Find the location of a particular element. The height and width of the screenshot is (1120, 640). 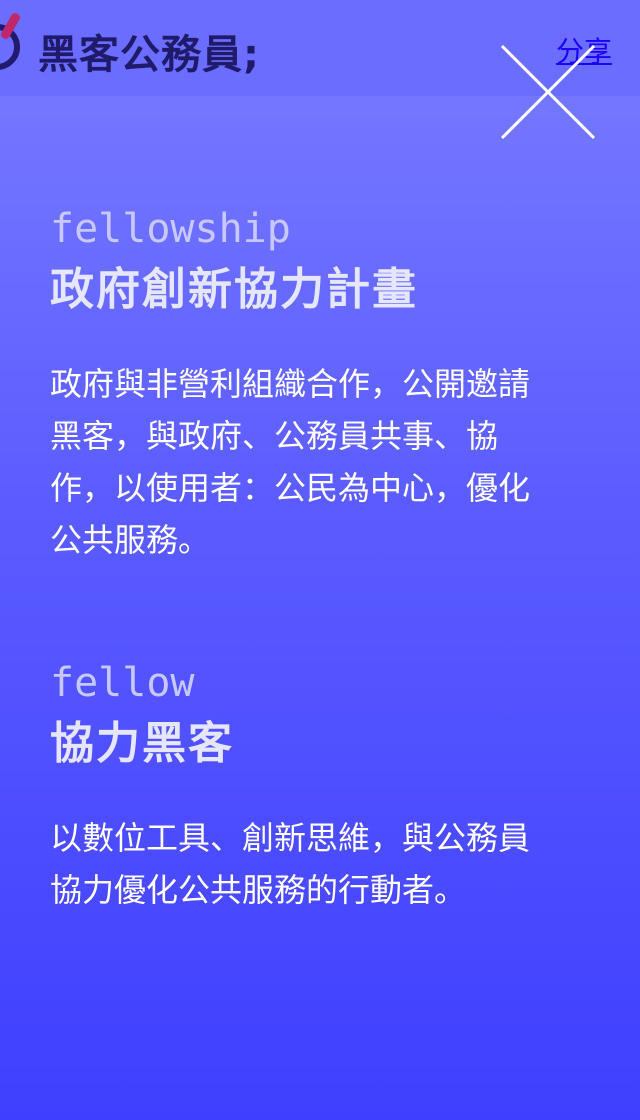

close-x-icon is located at coordinates (548, 92).